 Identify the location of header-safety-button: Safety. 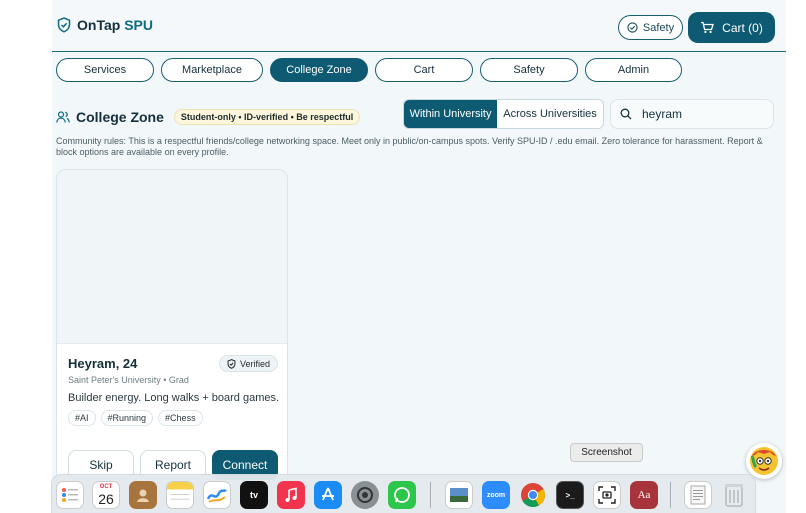
(650, 27).